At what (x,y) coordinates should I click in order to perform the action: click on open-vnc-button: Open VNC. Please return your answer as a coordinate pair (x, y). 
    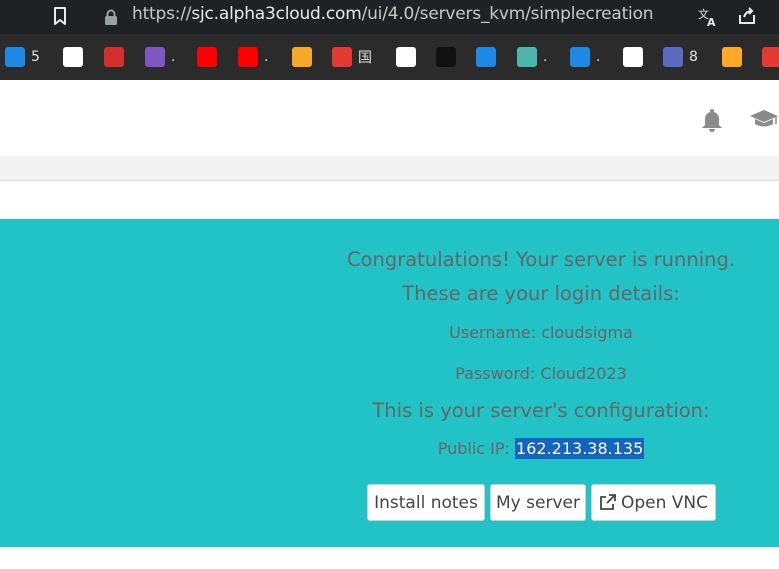
    Looking at the image, I should click on (653, 502).